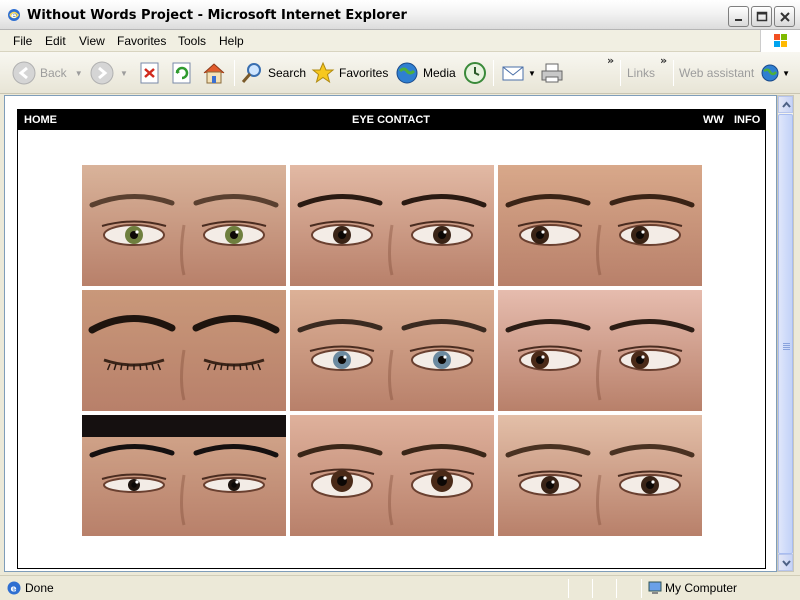 Image resolution: width=800 pixels, height=600 pixels. Describe the element at coordinates (400, 587) in the screenshot. I see `status-bar: e Done My Computer` at that location.